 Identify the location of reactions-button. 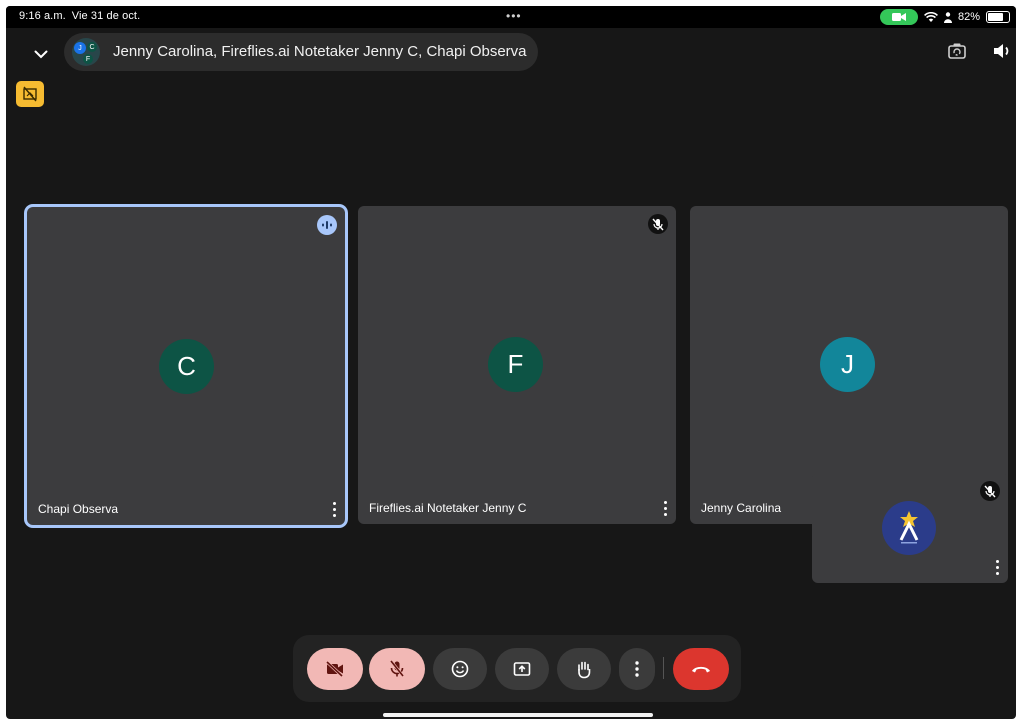
(460, 669).